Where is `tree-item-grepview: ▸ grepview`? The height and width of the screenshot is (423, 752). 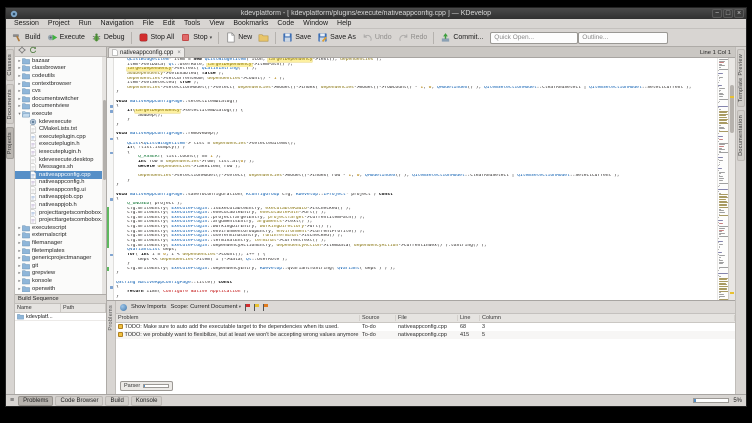 tree-item-grepview: ▸ grepview is located at coordinates (60, 274).